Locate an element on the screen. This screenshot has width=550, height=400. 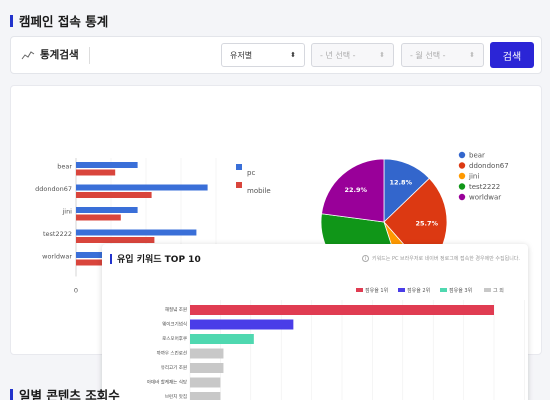
keyword-label: 유리고기 조원 is located at coordinates (174, 367).